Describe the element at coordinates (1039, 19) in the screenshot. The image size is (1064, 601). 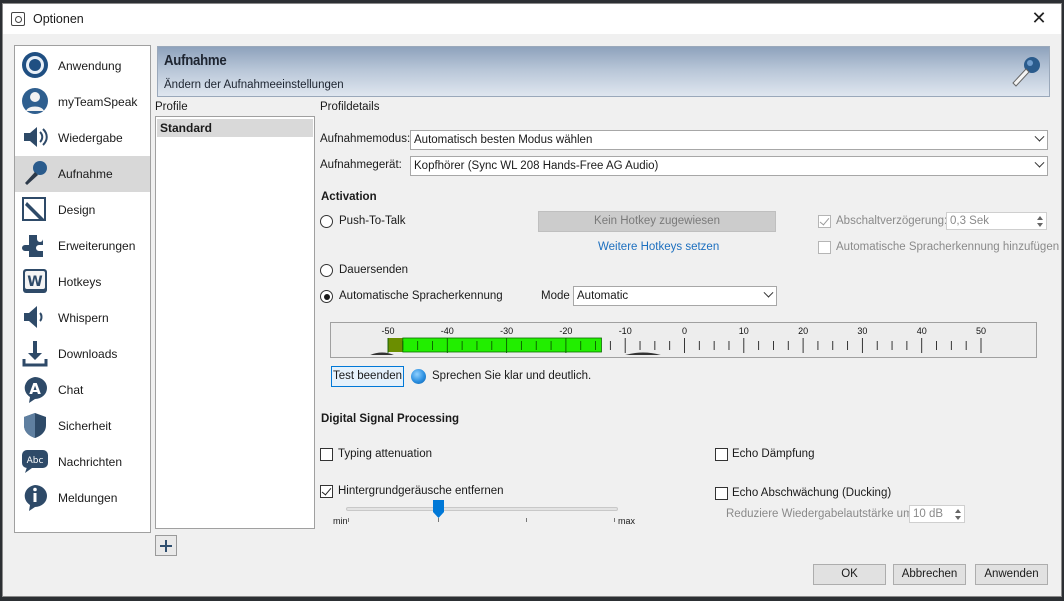
I see `close-button: ✕` at that location.